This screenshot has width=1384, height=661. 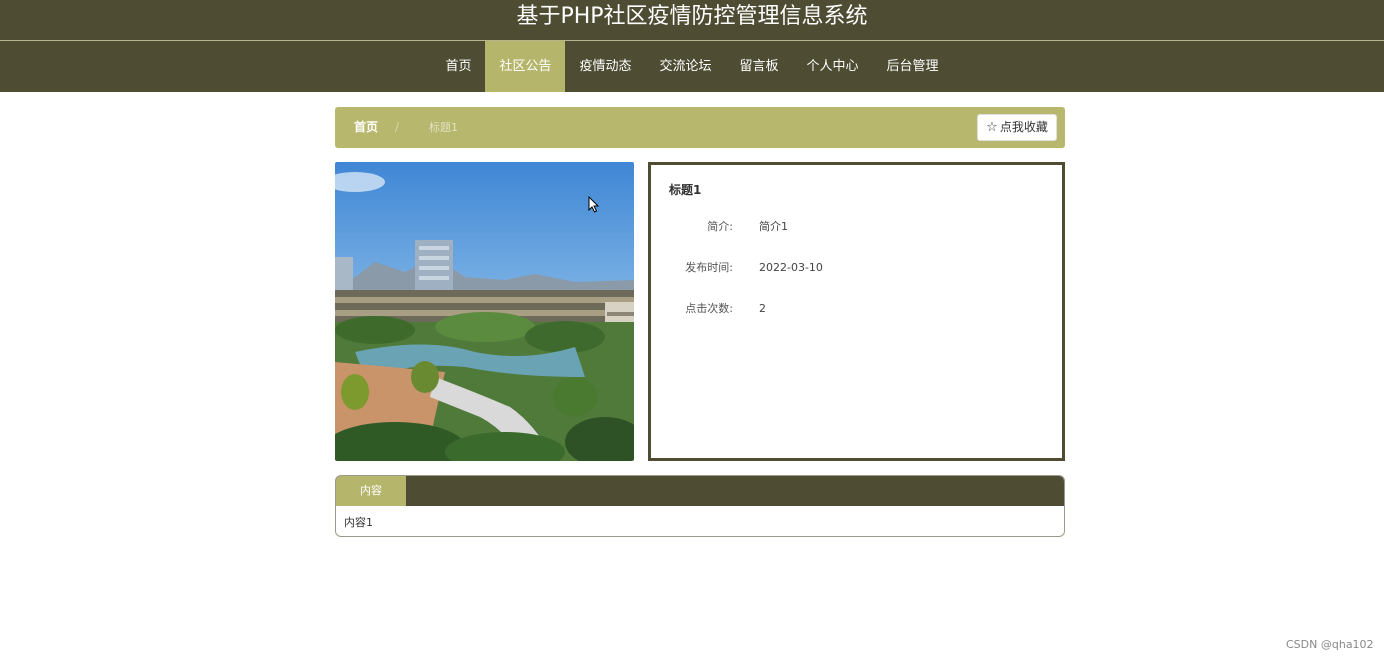 I want to click on main-nav: 首页 社区公告 疫情动态 交流论坛 留言板 个人中心 后台管理, so click(x=692, y=66).